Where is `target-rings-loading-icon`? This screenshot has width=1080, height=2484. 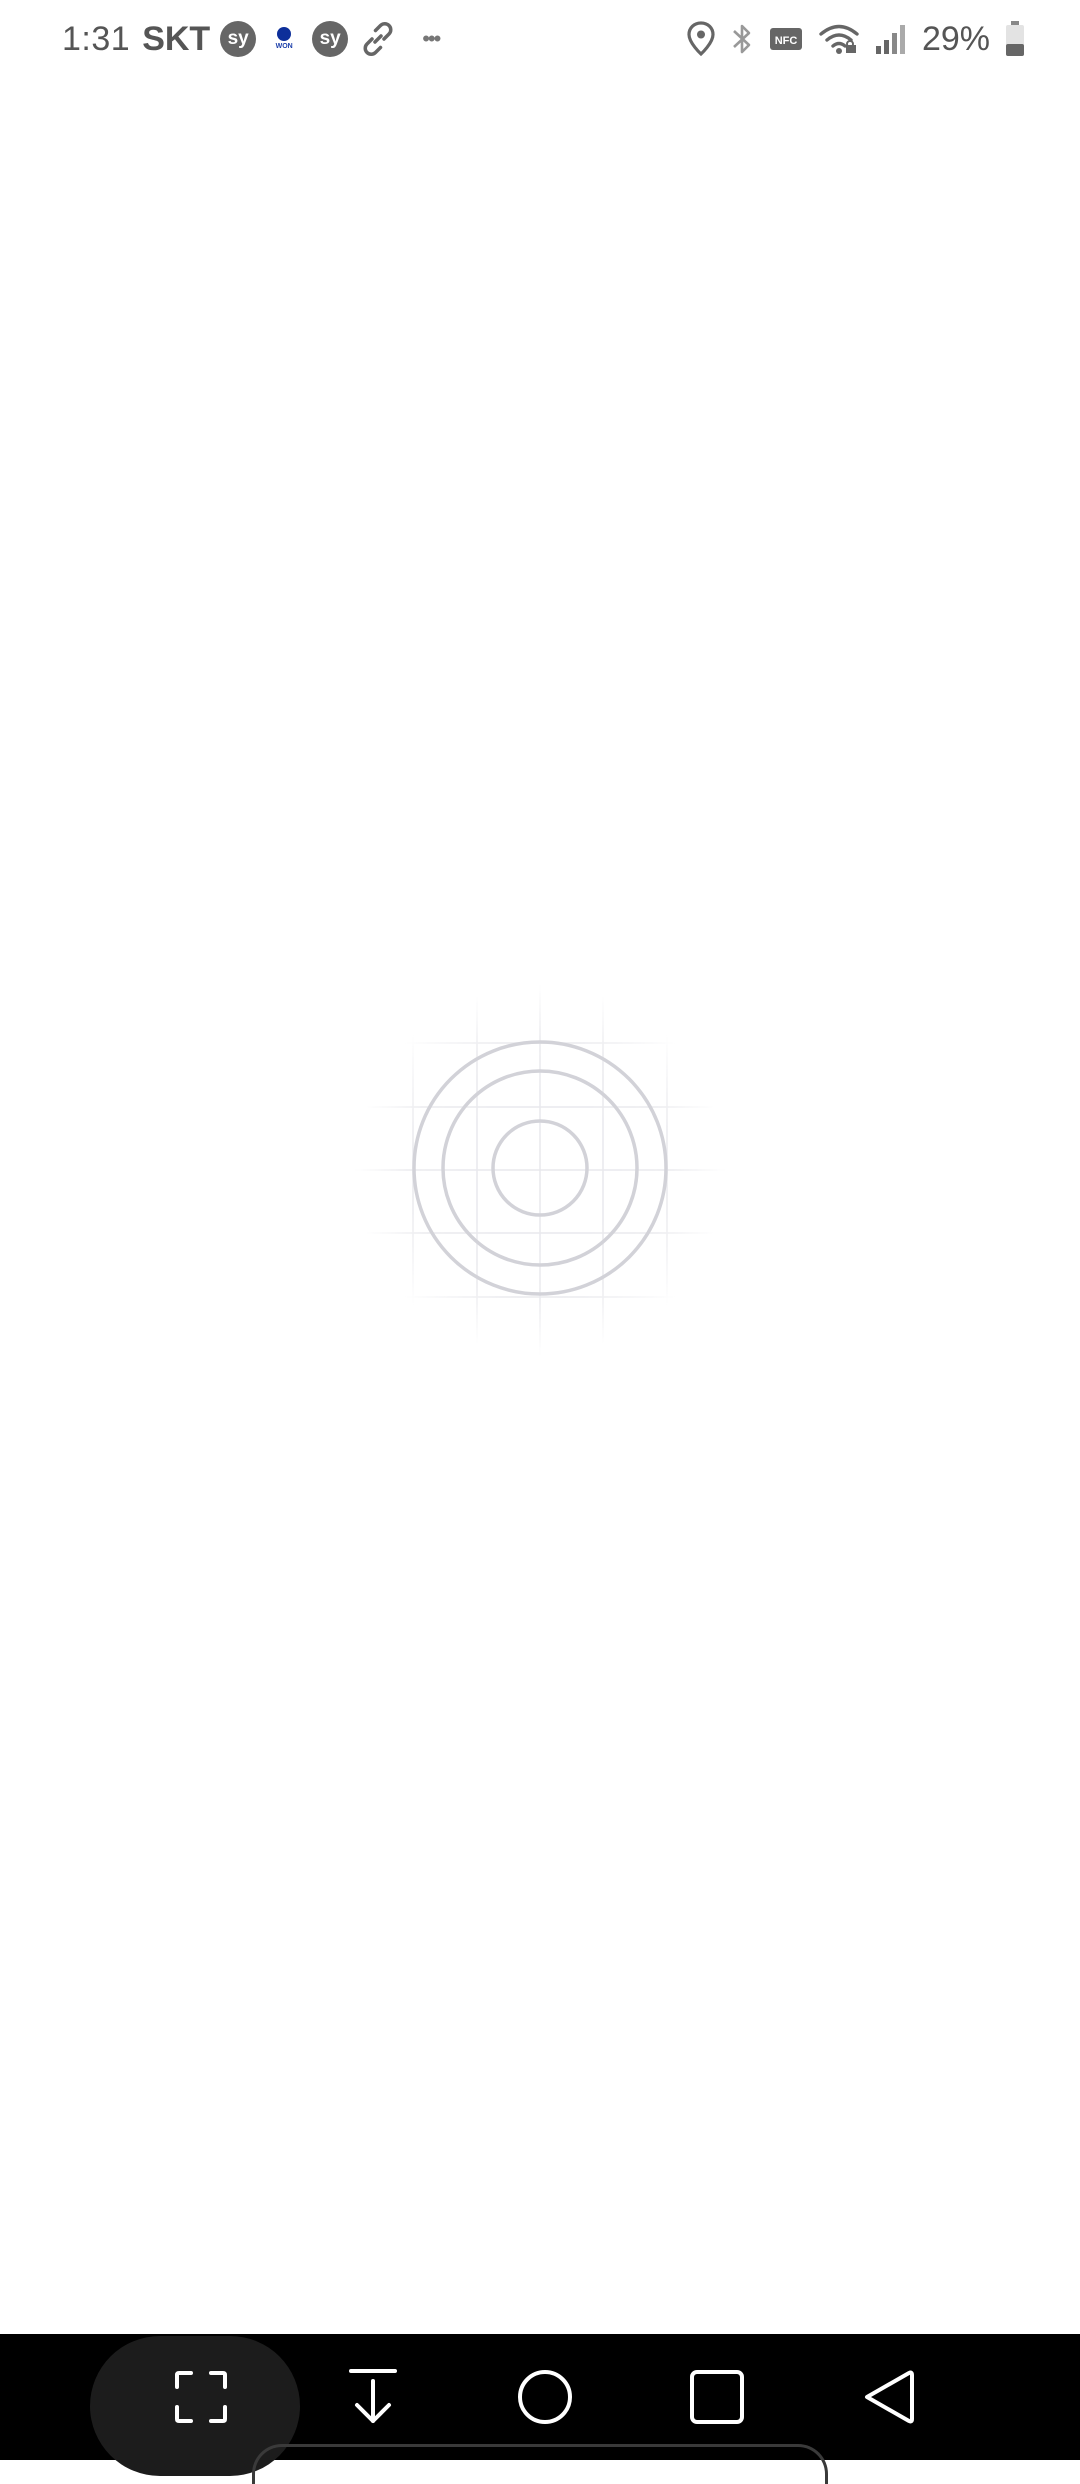
target-rings-loading-icon is located at coordinates (540, 1170).